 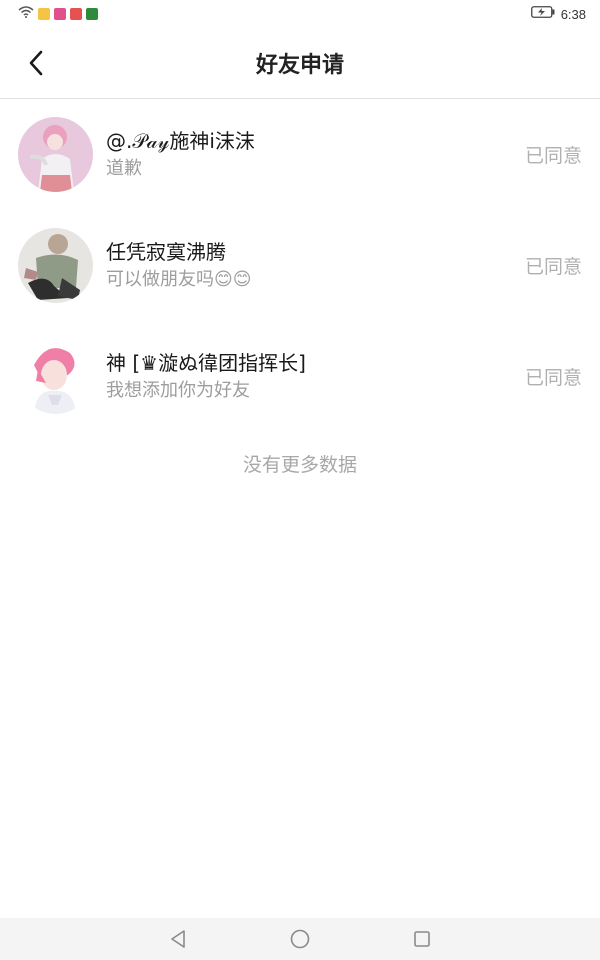 What do you see at coordinates (179, 265) in the screenshot?
I see `request-texts: 任凭寂寞沸腾 可以做朋友吗😊😊` at bounding box center [179, 265].